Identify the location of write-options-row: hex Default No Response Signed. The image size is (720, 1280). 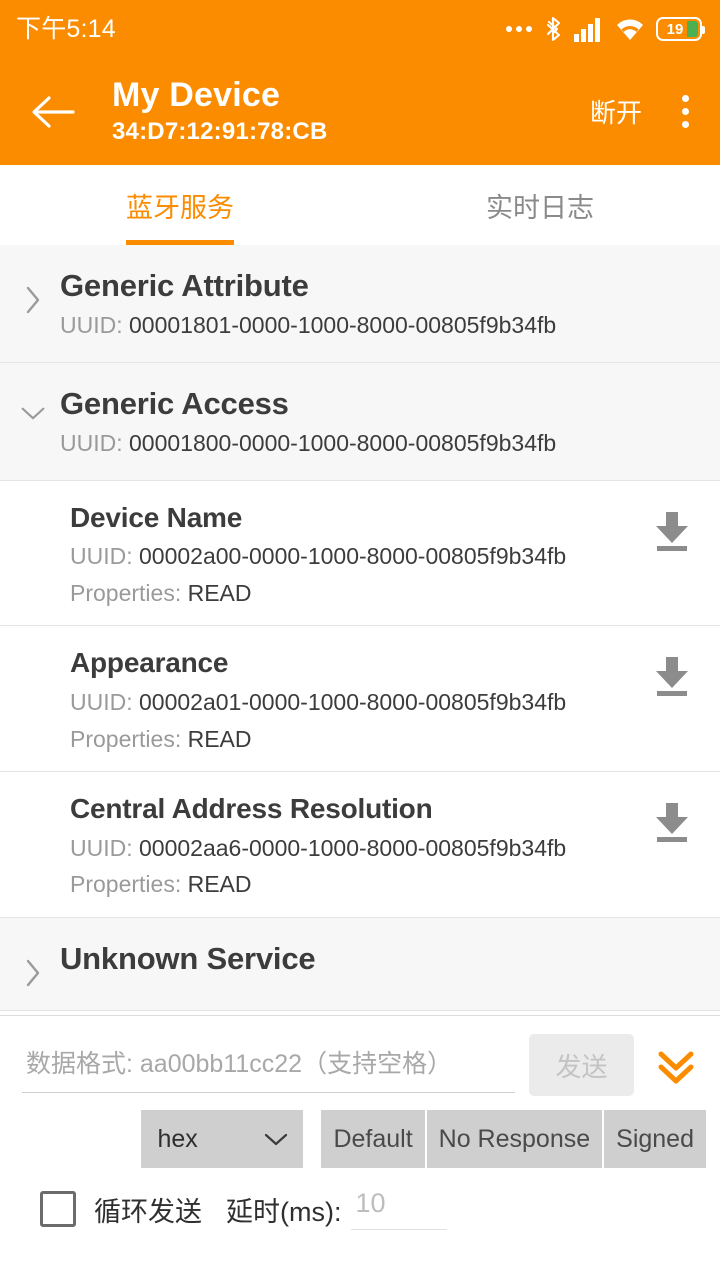
(360, 1132).